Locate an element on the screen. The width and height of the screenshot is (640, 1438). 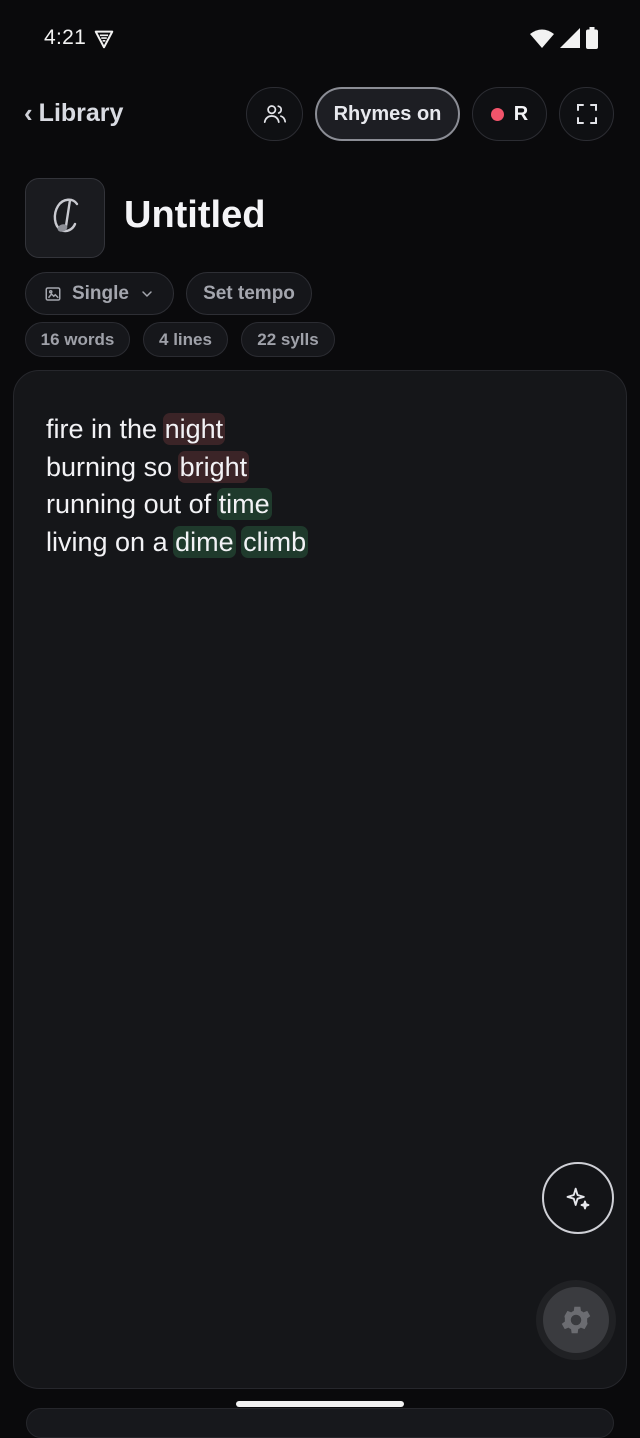
people-icon is located at coordinates (274, 114).